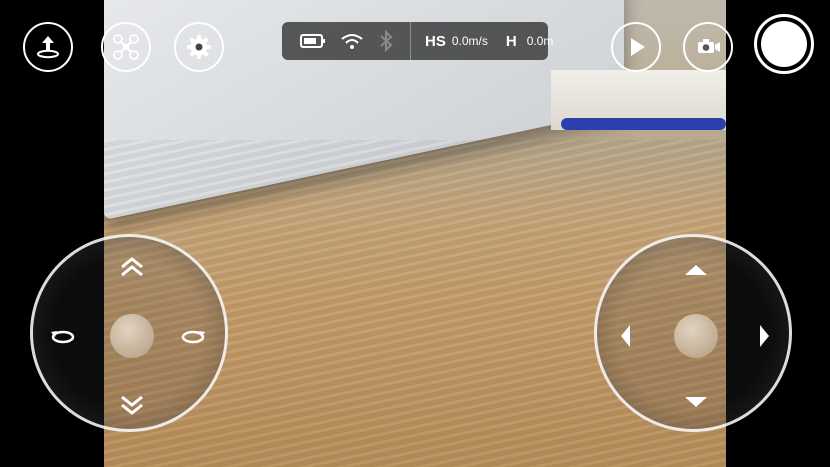 This screenshot has height=467, width=830. I want to click on takeoff-arrow-icon, so click(48, 47).